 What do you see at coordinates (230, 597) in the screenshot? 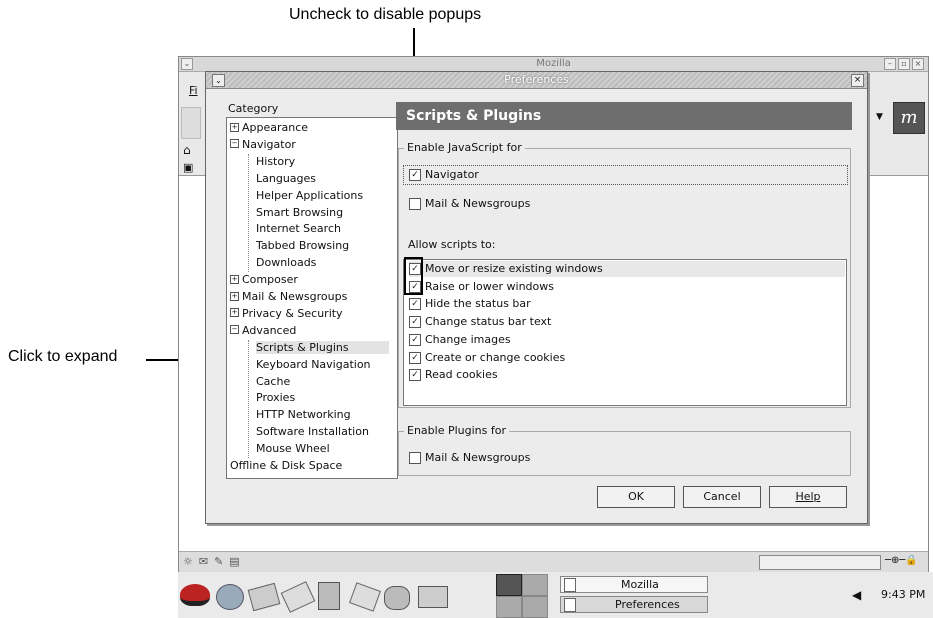
I see `browser-launcher-icon` at bounding box center [230, 597].